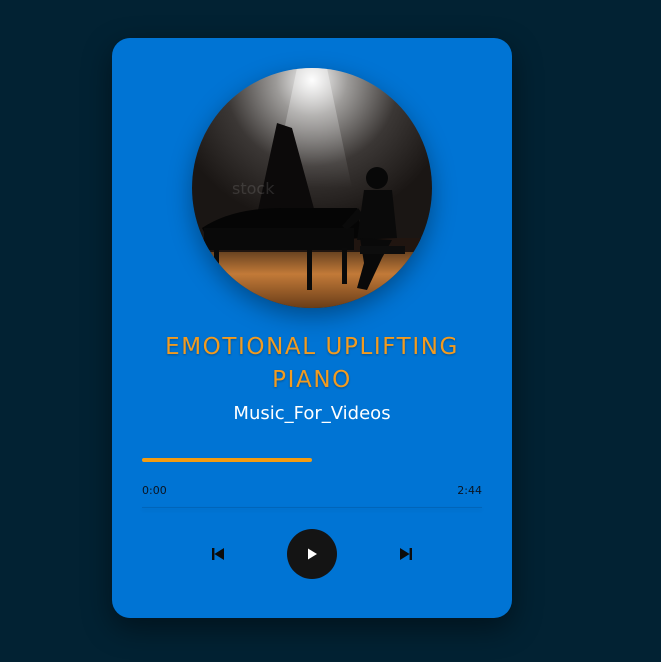  I want to click on playback-controls, so click(312, 554).